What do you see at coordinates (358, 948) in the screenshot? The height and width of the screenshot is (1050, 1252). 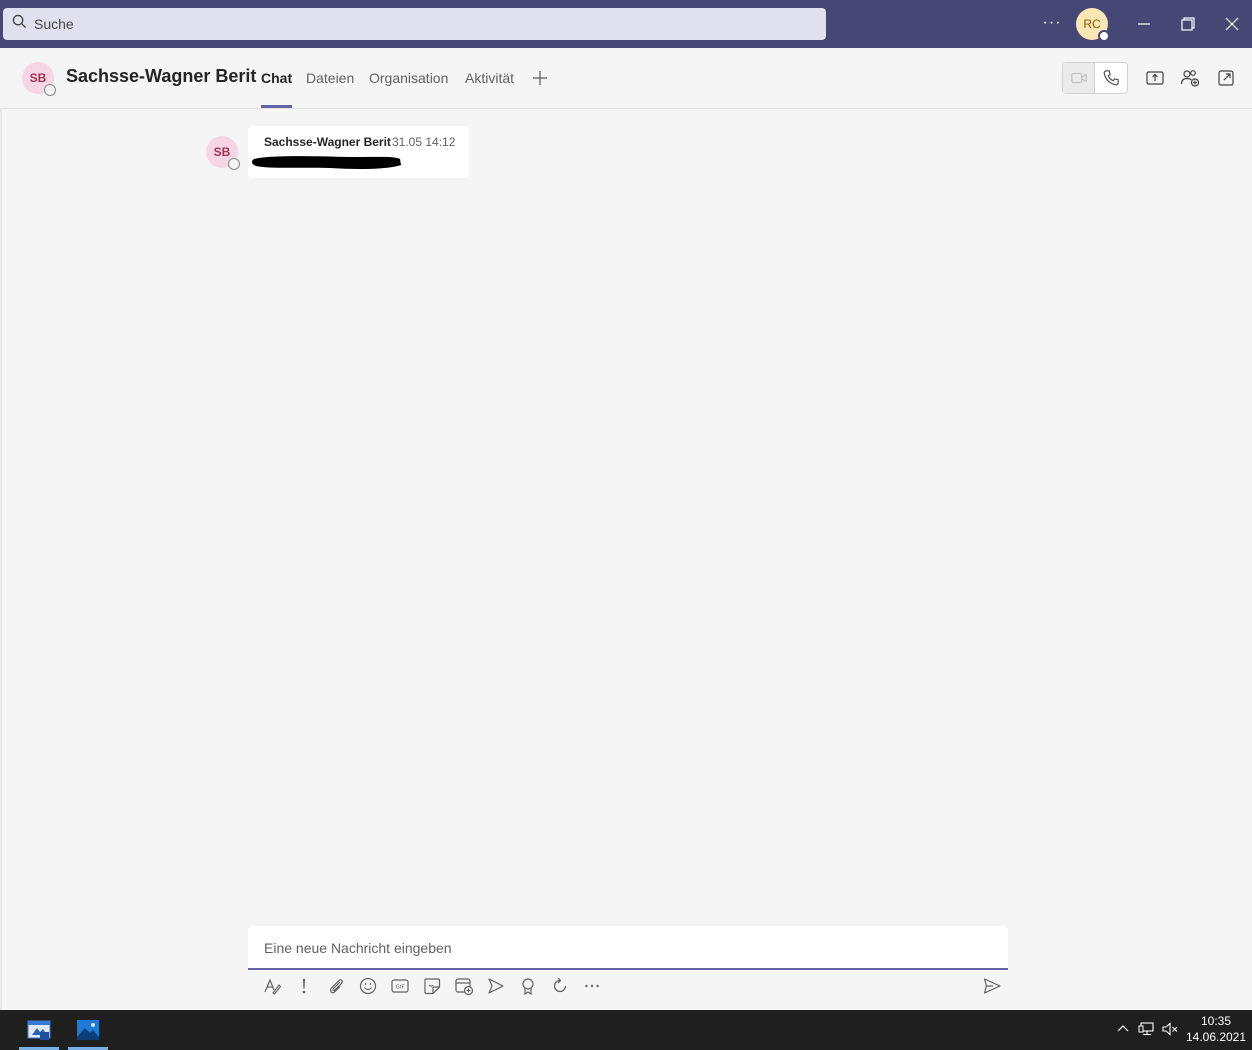 I see `compose-placeholder: Eine neue Nachricht eingeben` at bounding box center [358, 948].